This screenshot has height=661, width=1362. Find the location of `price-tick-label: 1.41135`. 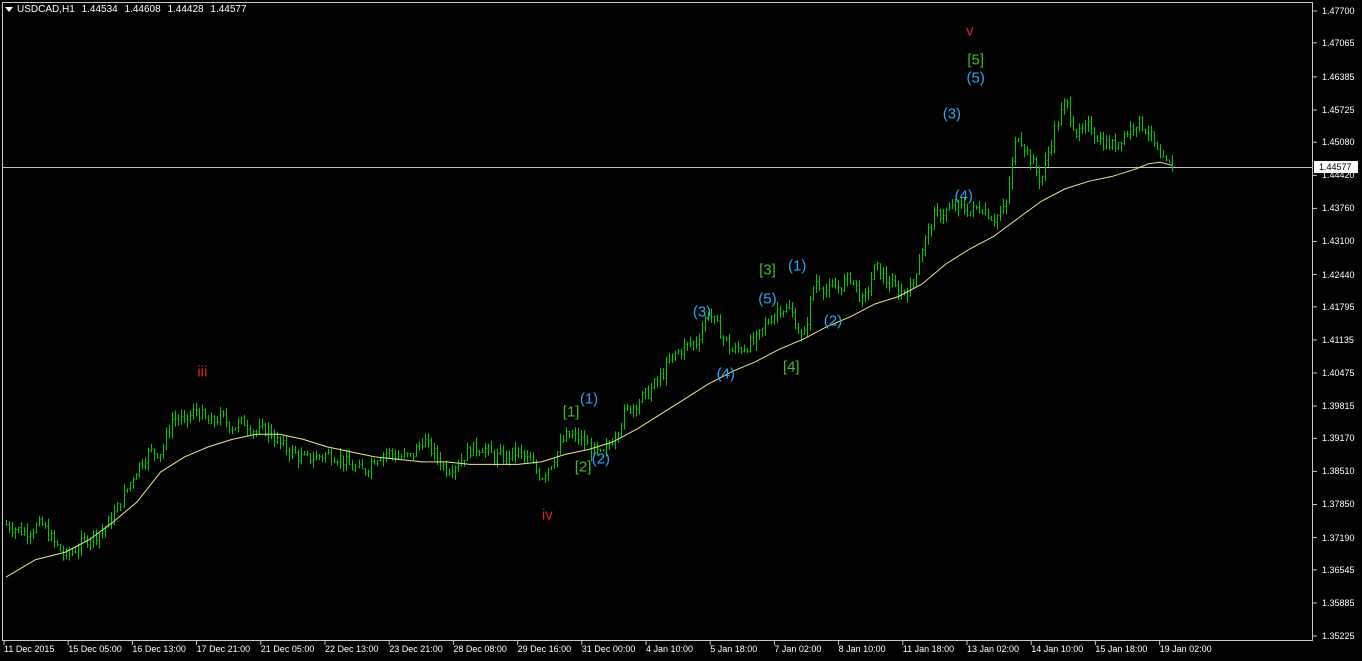

price-tick-label: 1.41135 is located at coordinates (1338, 339).